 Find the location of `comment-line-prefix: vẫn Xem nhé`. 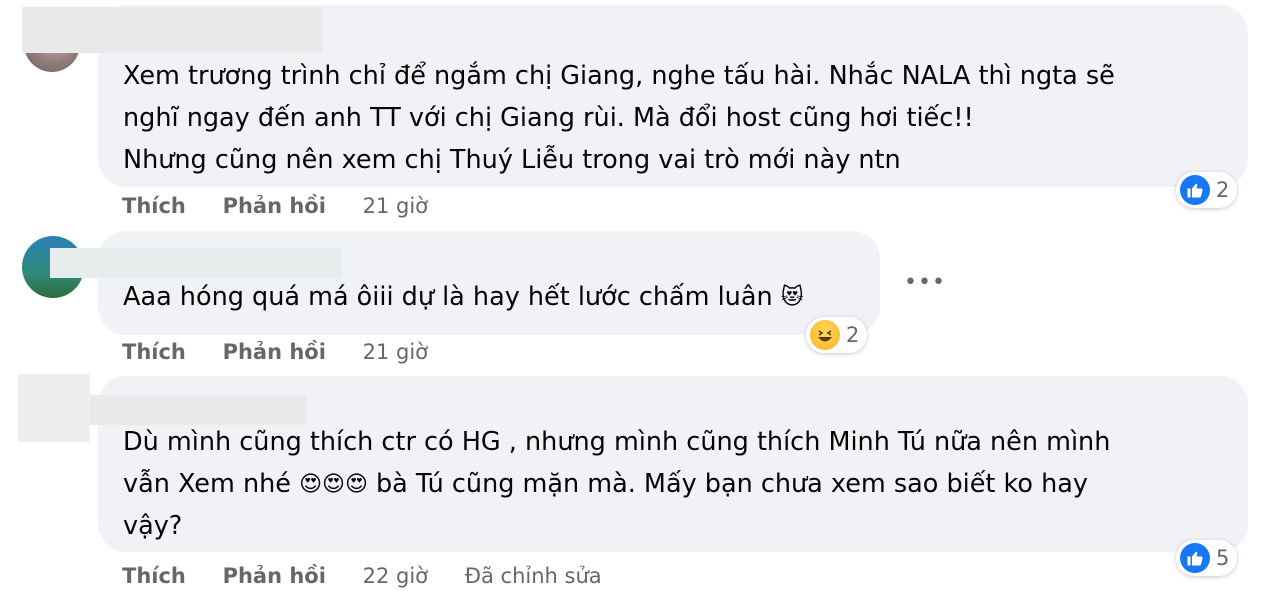

comment-line-prefix: vẫn Xem nhé is located at coordinates (207, 484).